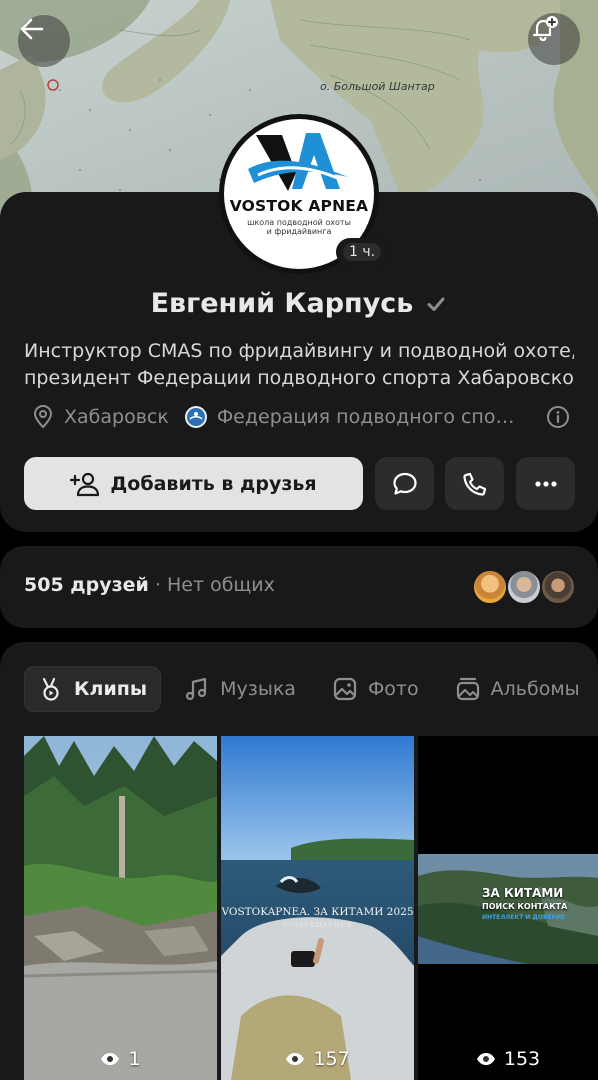  I want to click on notify-button, so click(554, 39).